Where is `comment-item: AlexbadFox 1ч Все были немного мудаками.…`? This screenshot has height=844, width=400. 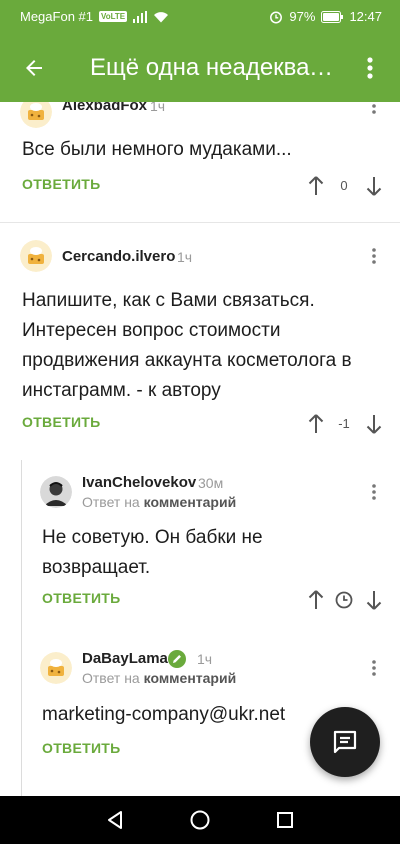
comment-item: AlexbadFox 1ч Все были немного мудаками.… is located at coordinates (200, 153).